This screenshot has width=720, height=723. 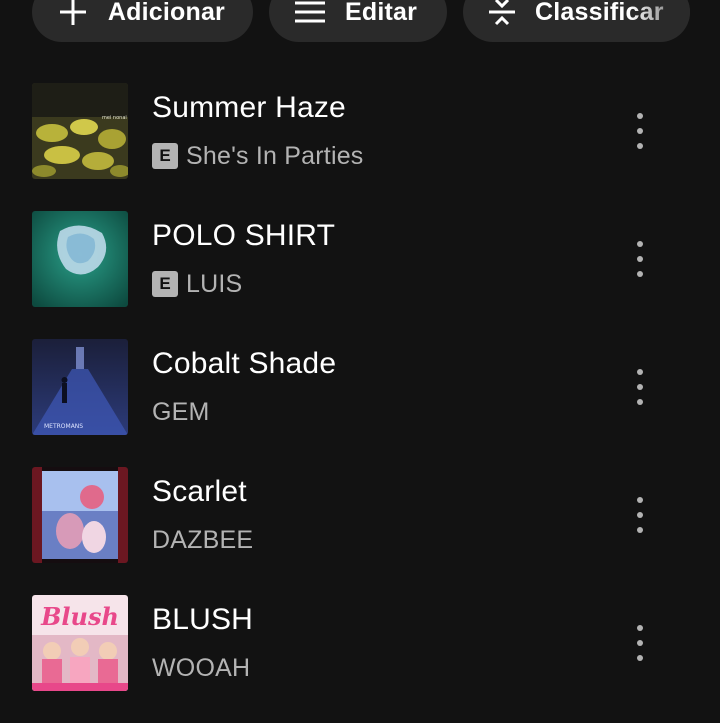 I want to click on track-title: POLO SHIRT, so click(x=244, y=235).